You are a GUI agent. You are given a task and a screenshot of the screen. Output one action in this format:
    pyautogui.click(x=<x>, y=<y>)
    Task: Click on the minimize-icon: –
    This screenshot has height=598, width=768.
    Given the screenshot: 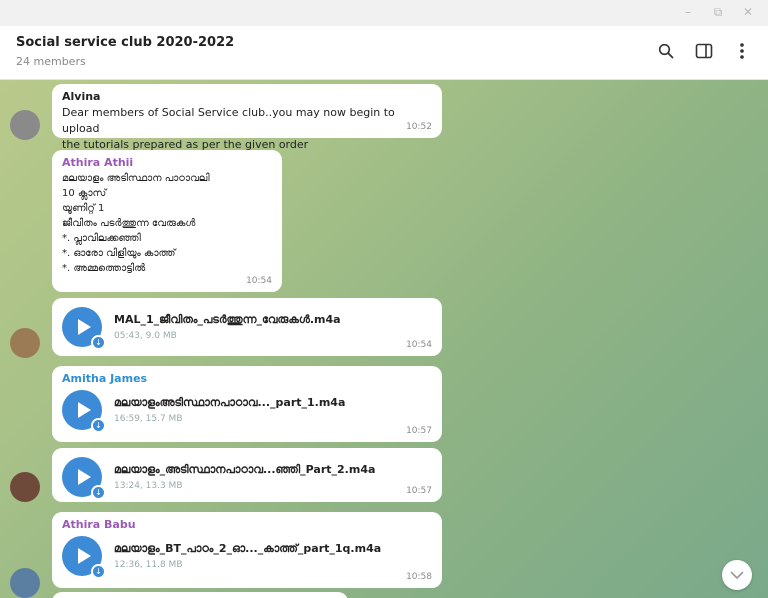 What is the action you would take?
    pyautogui.click(x=688, y=12)
    